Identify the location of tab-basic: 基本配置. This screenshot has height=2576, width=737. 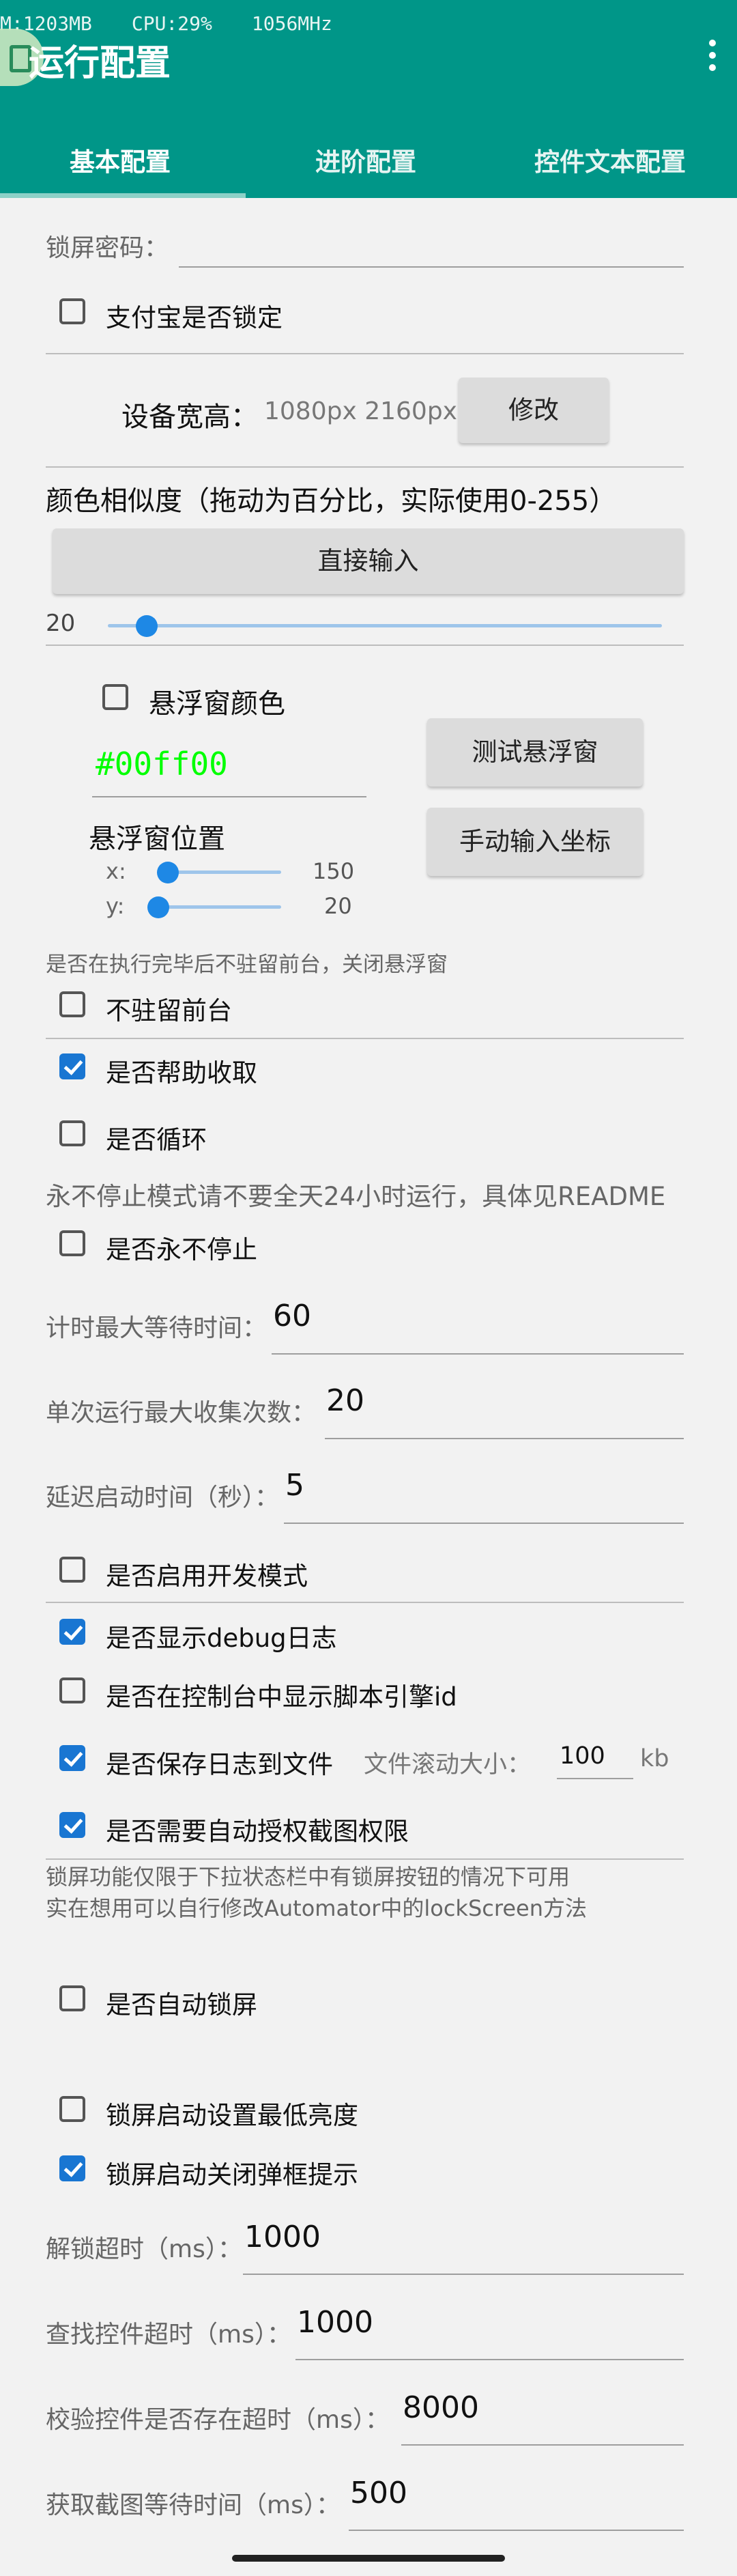
(121, 159).